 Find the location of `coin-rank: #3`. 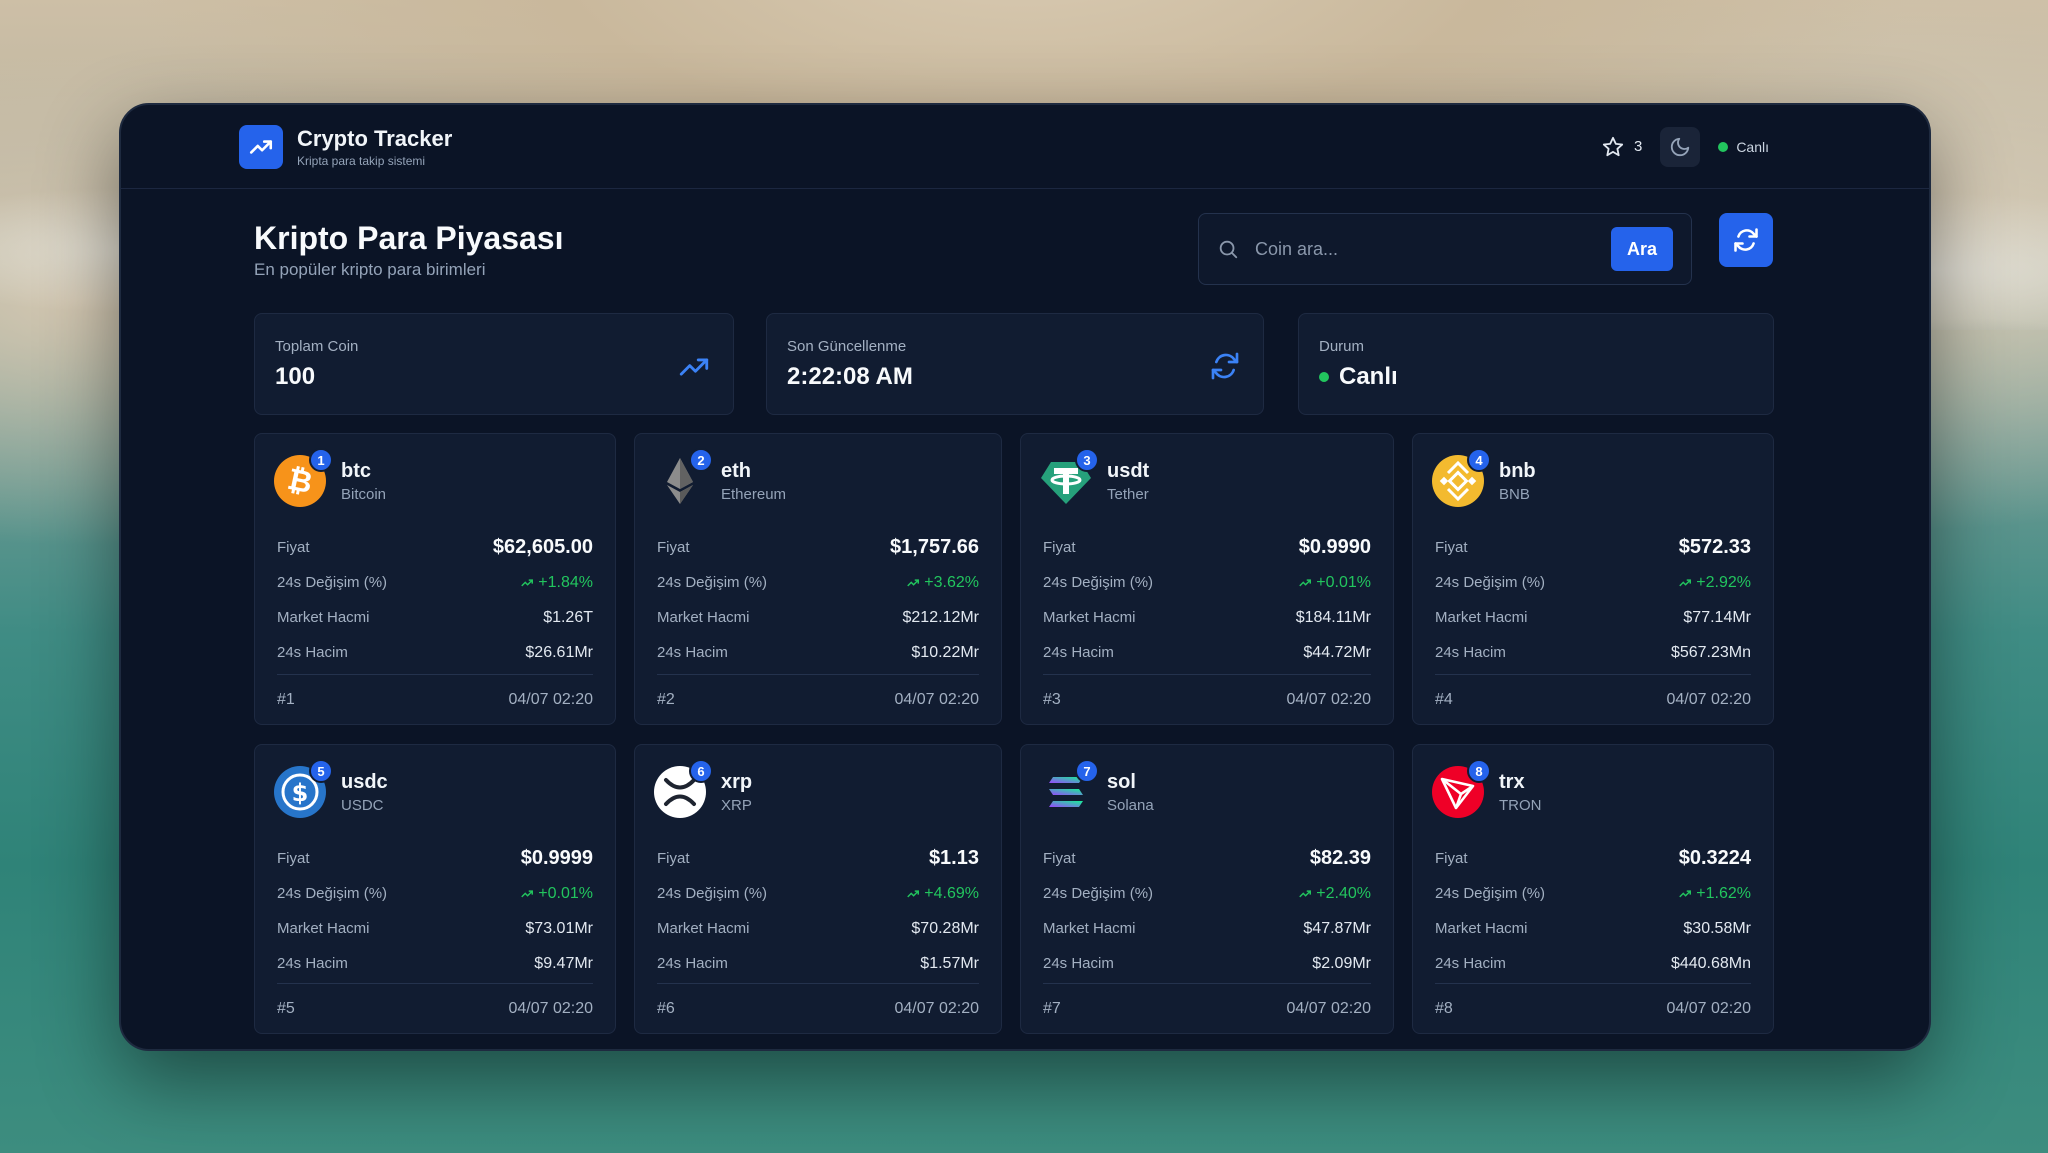

coin-rank: #3 is located at coordinates (1052, 699).